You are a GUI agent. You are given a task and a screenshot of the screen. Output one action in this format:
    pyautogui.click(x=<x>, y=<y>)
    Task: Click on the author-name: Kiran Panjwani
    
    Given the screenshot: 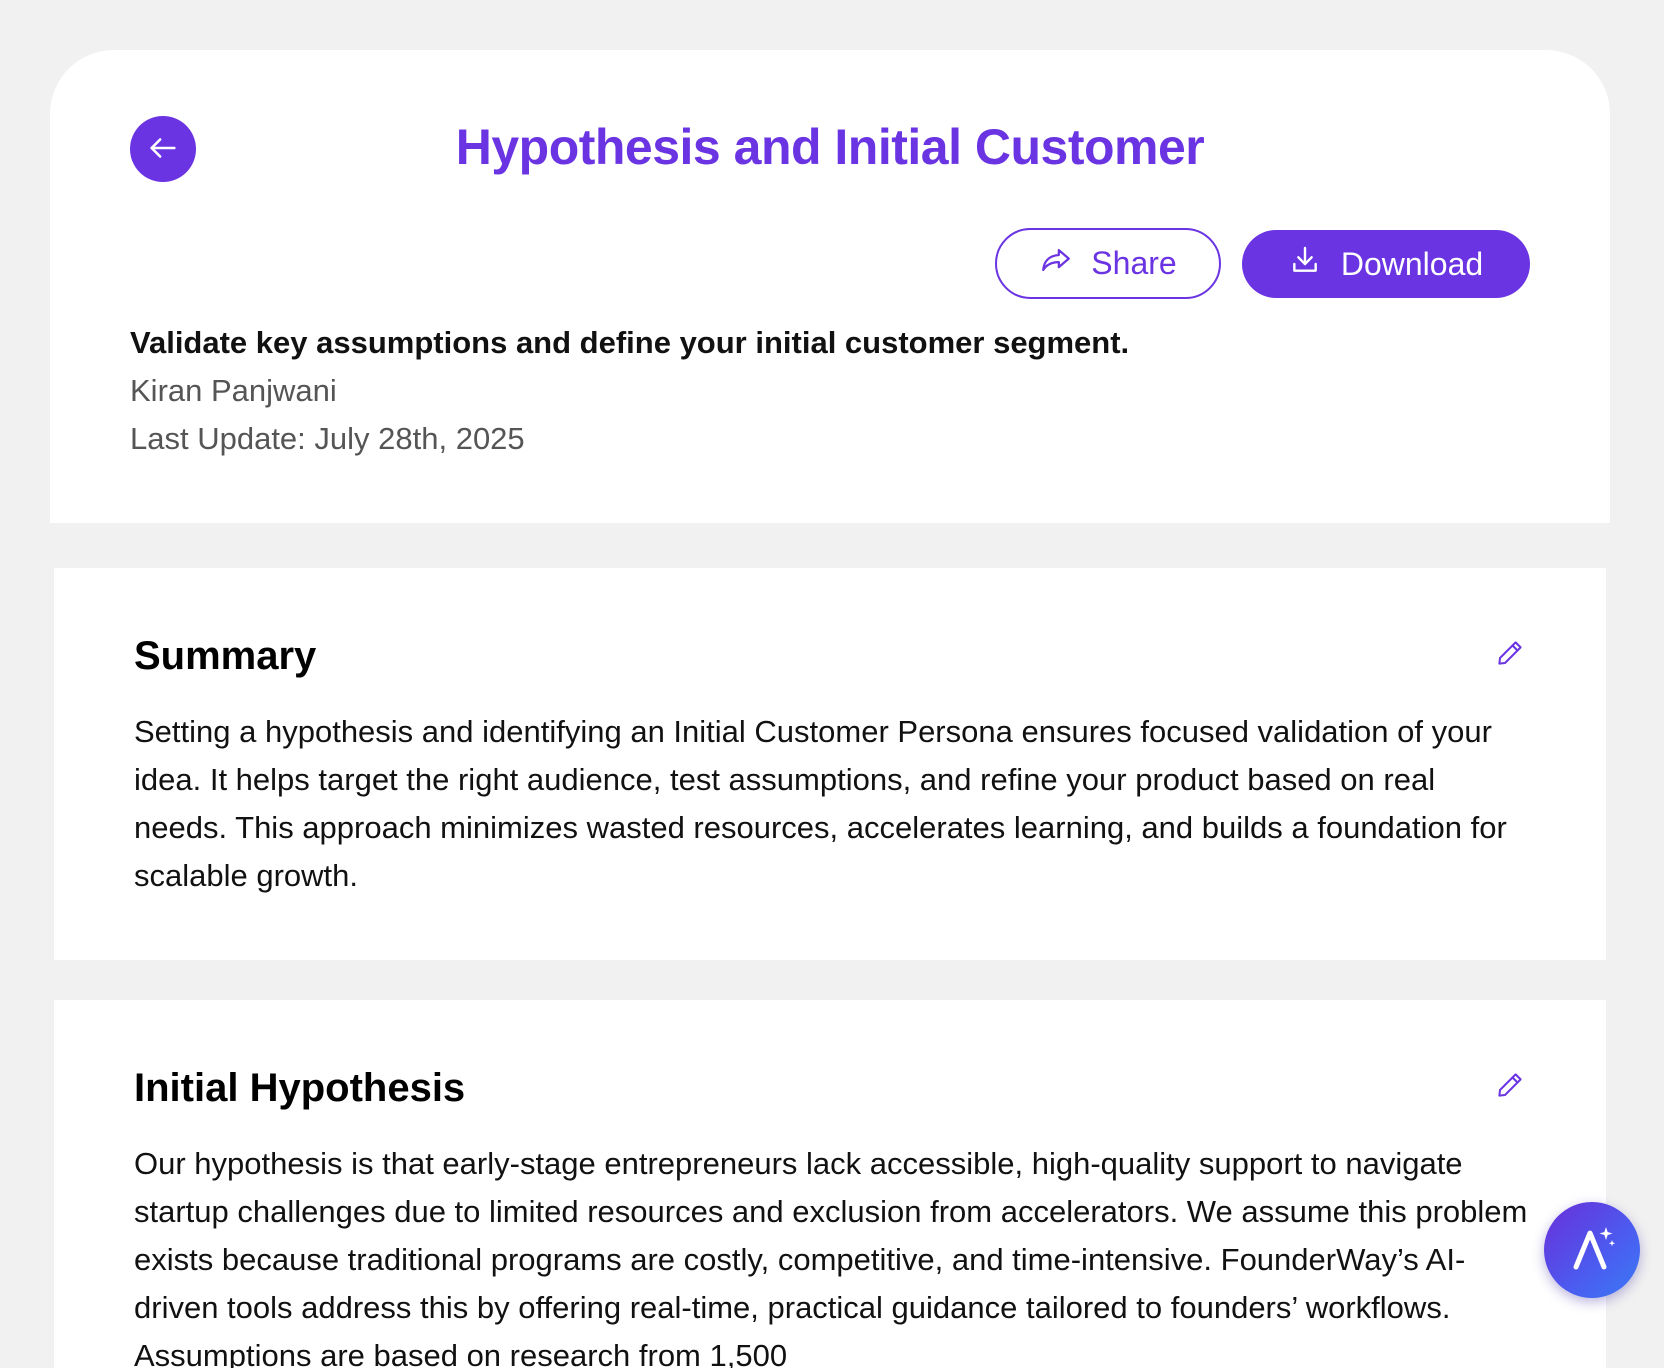 What is the action you would take?
    pyautogui.click(x=233, y=390)
    